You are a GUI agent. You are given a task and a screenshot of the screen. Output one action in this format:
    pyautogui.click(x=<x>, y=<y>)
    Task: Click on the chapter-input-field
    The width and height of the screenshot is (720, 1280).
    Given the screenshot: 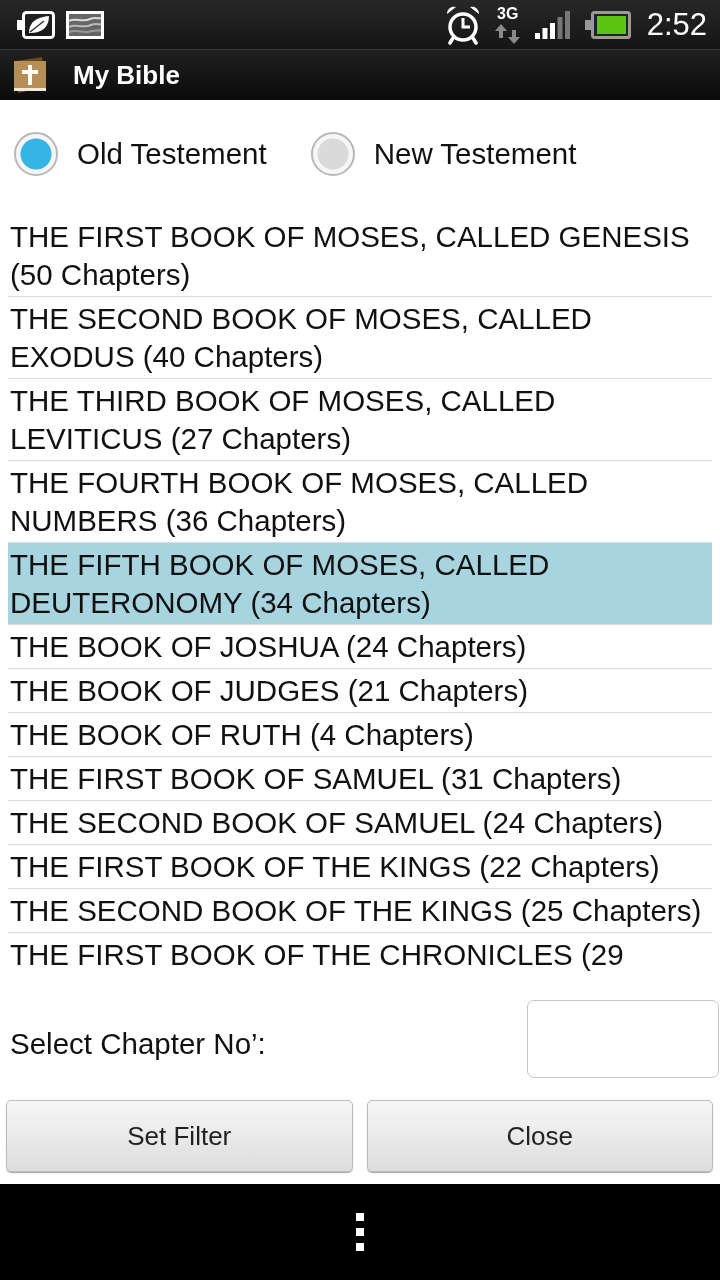 What is the action you would take?
    pyautogui.click(x=623, y=1039)
    